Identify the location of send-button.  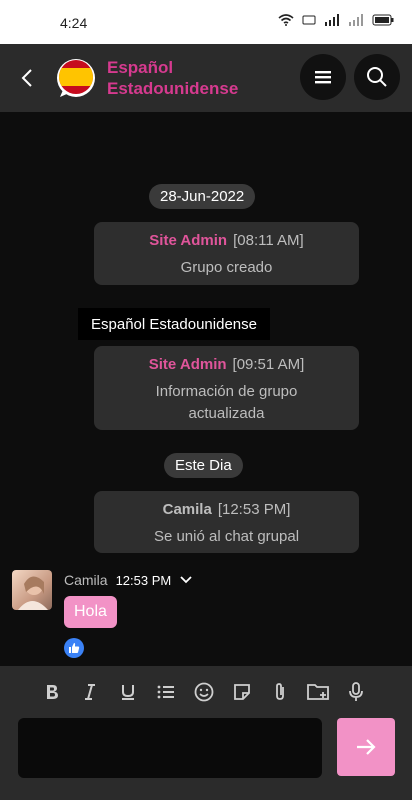
(366, 747).